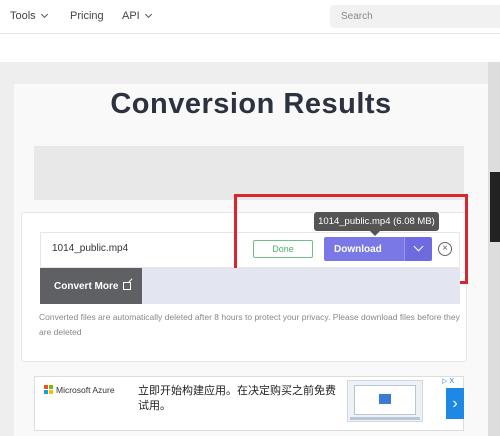 This screenshot has height=436, width=500. What do you see at coordinates (251, 104) in the screenshot?
I see `page-title: Conversion Results` at bounding box center [251, 104].